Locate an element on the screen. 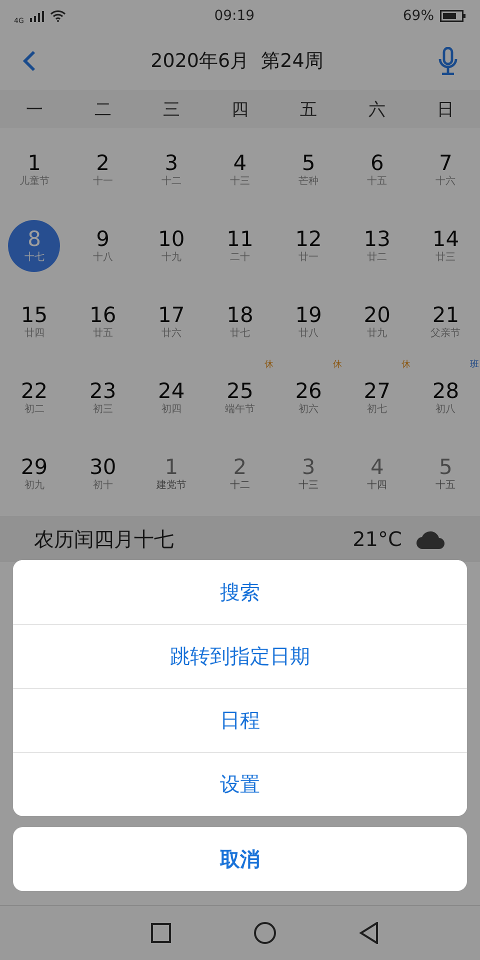 The width and height of the screenshot is (480, 960). day-cell: 10 十九 is located at coordinates (171, 246).